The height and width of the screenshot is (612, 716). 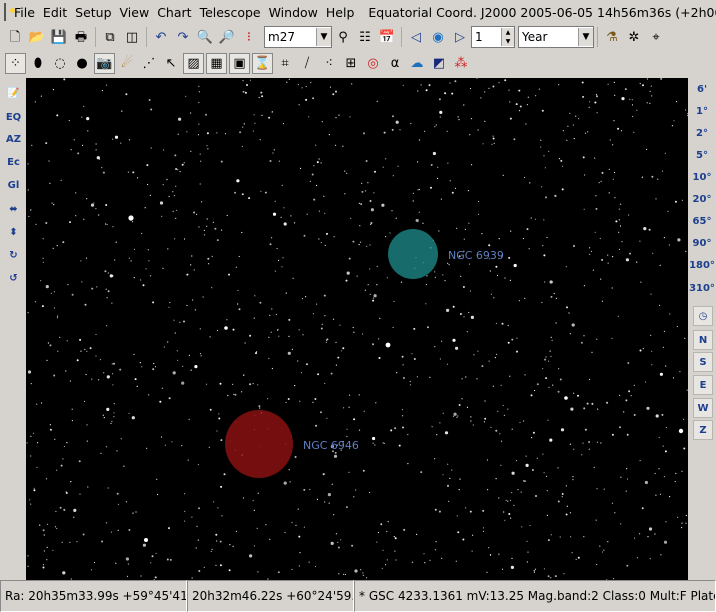 What do you see at coordinates (612, 37) in the screenshot?
I see `telescope-icon: ⚗` at bounding box center [612, 37].